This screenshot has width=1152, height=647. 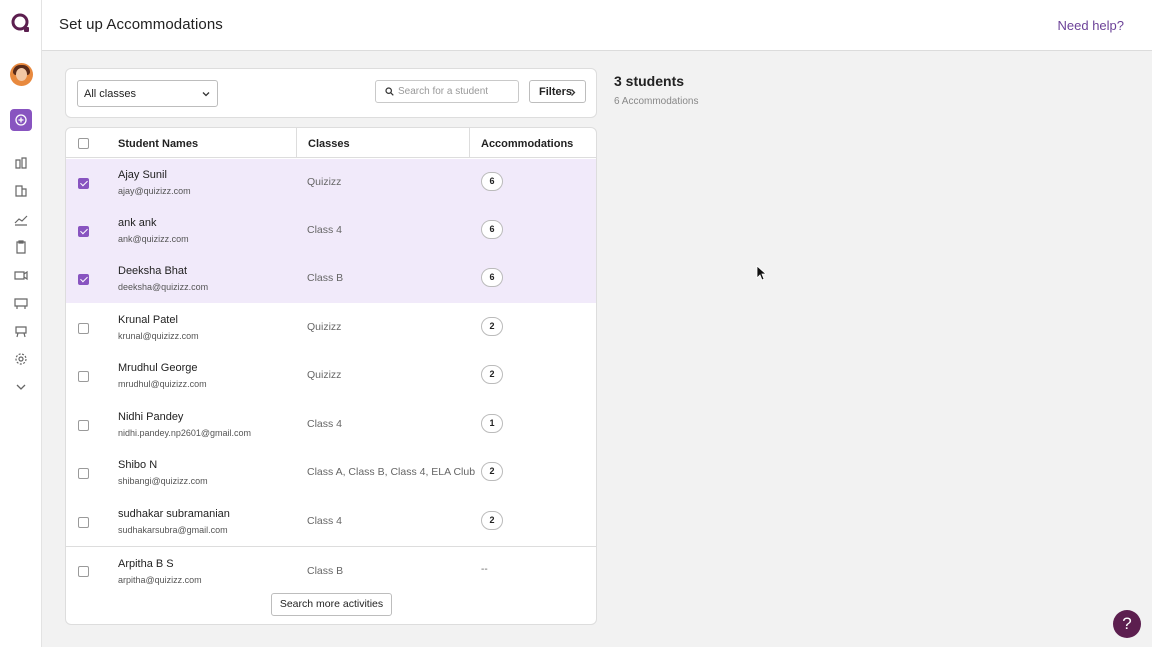 What do you see at coordinates (83, 143) in the screenshot?
I see `select-all-checkbox` at bounding box center [83, 143].